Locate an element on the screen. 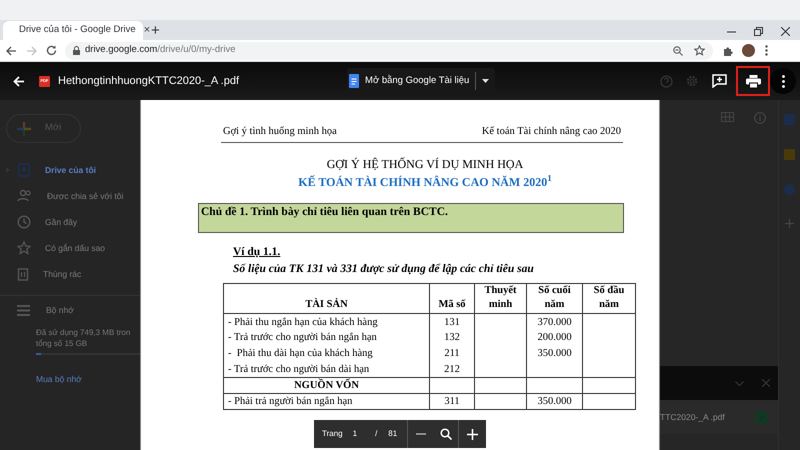 This screenshot has height=450, width=800. table-cell: 212 is located at coordinates (452, 369).